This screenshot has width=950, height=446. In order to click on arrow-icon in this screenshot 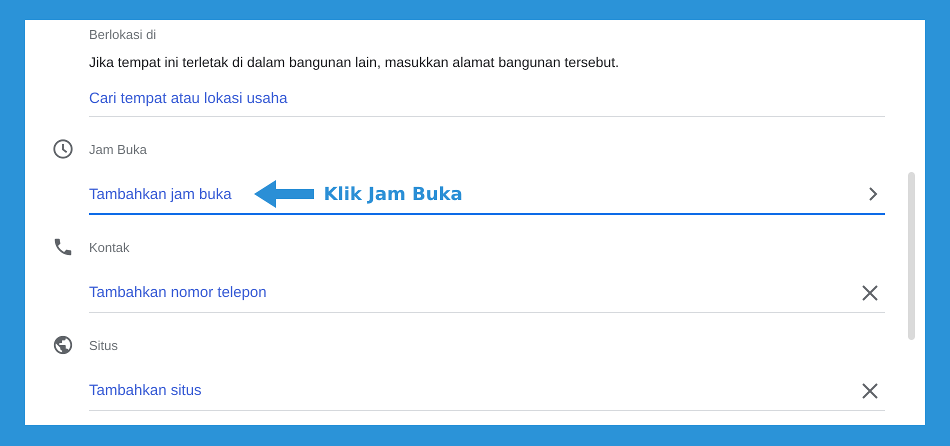, I will do `click(284, 194)`.